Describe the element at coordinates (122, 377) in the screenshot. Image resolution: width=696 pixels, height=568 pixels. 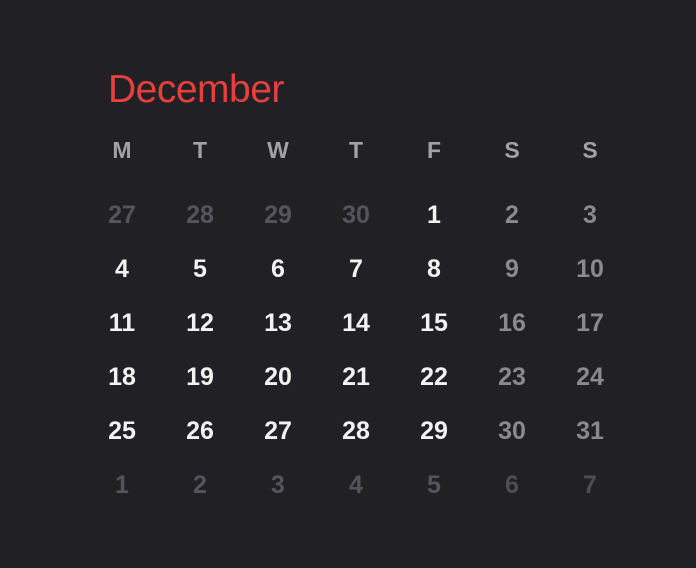
I see `calendar-day: 18` at that location.